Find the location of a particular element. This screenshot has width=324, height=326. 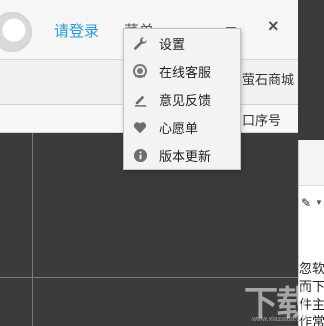

menu-item-label: 设置 is located at coordinates (172, 44).